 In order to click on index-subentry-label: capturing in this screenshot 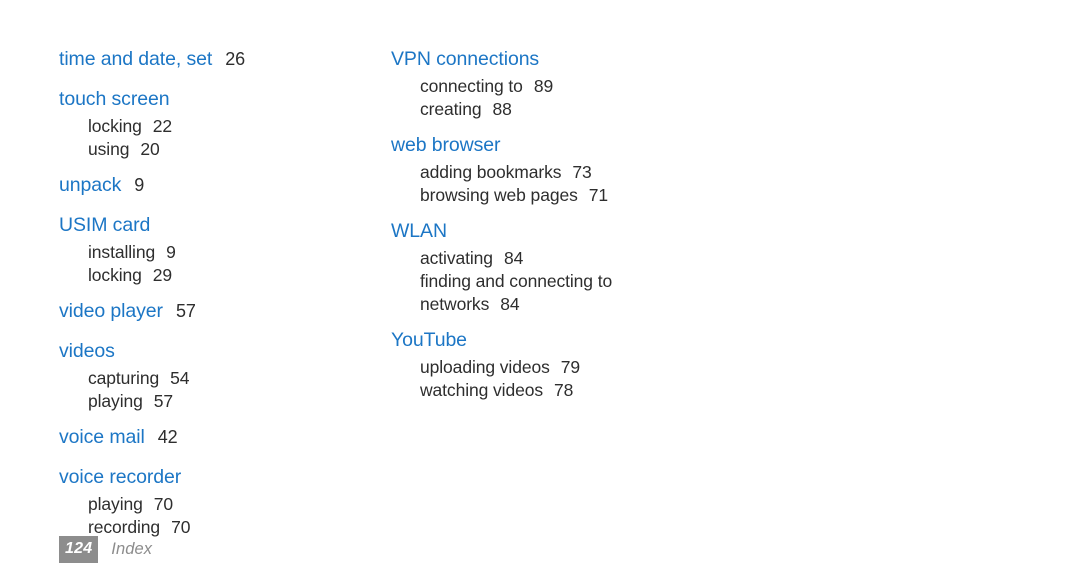, I will do `click(124, 378)`.